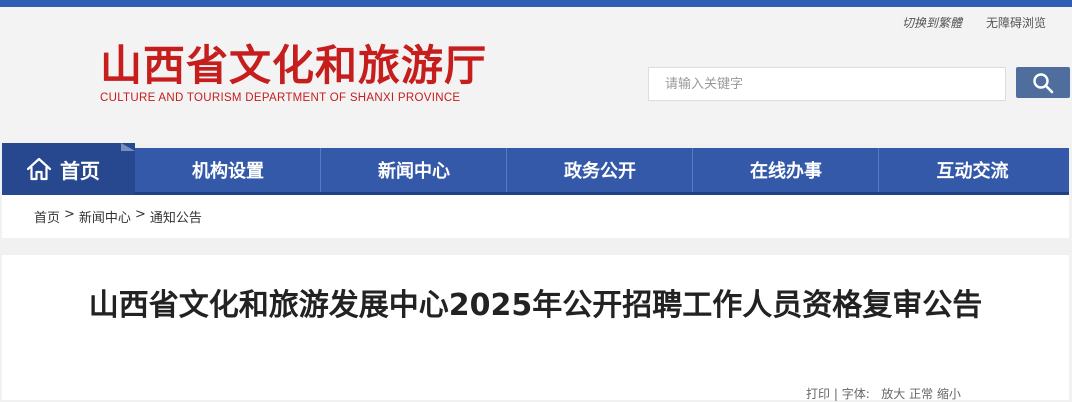  What do you see at coordinates (786, 170) in the screenshot?
I see `nav-item-online-services: 在线办事` at bounding box center [786, 170].